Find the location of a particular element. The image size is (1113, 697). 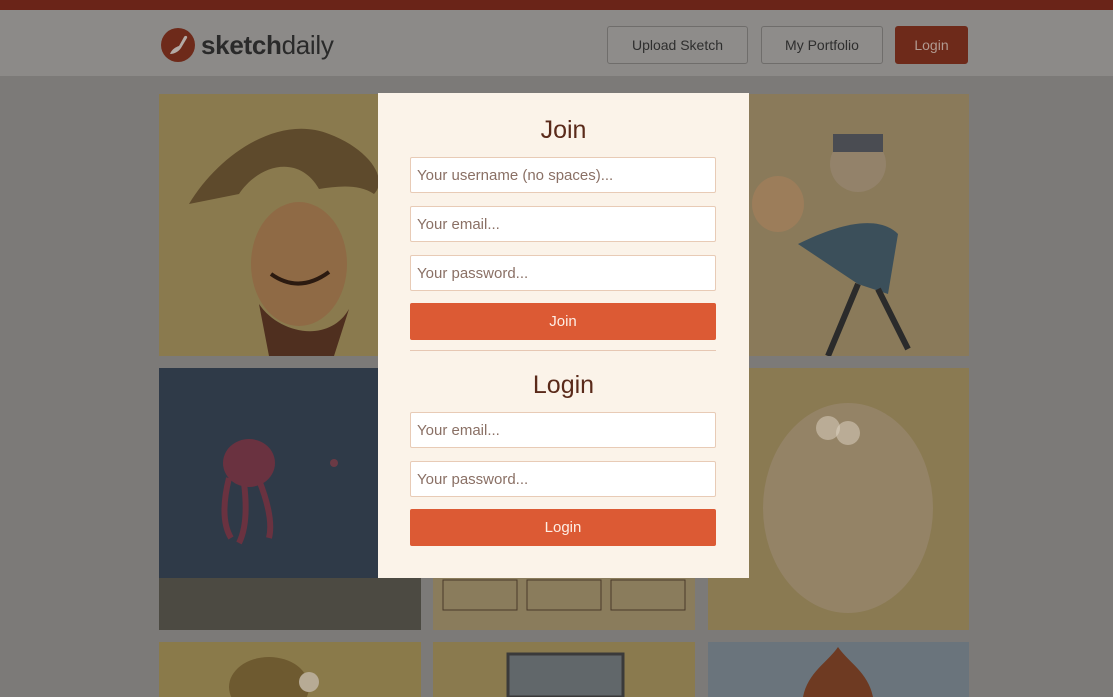

logo-wordmark: sketchdaily is located at coordinates (267, 45).